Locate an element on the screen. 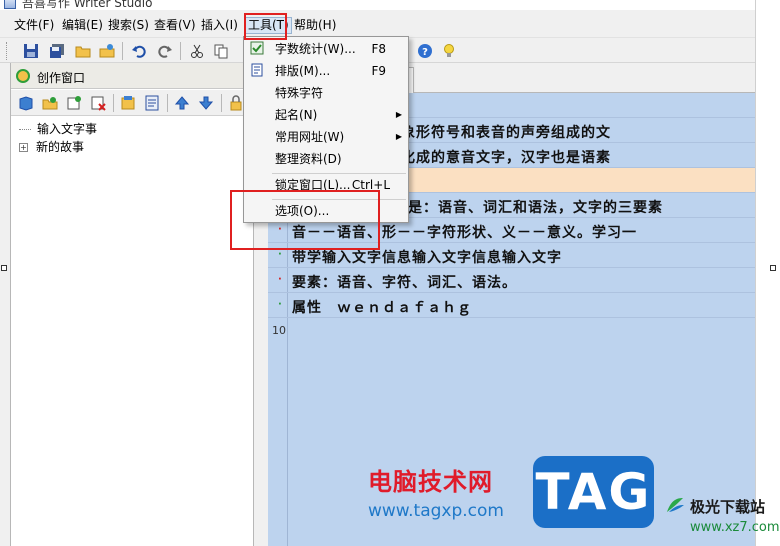 Image resolution: width=780 pixels, height=546 pixels. menu-help: 帮助(H) is located at coordinates (315, 25).